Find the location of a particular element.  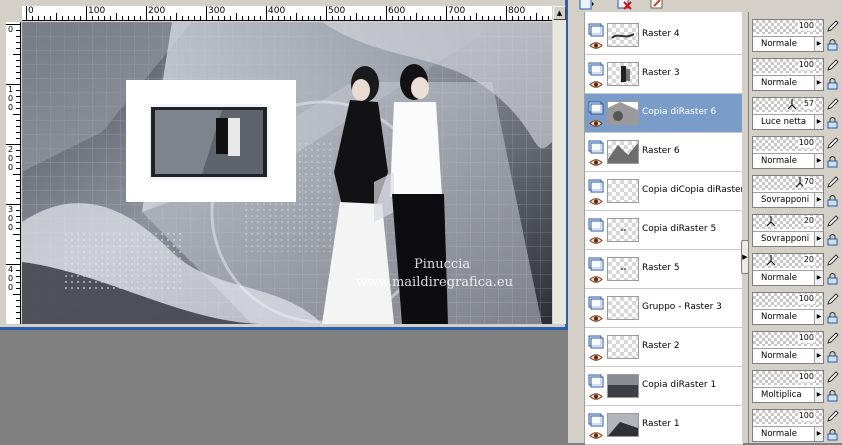

opacity-slider: 57 is located at coordinates (788, 105).